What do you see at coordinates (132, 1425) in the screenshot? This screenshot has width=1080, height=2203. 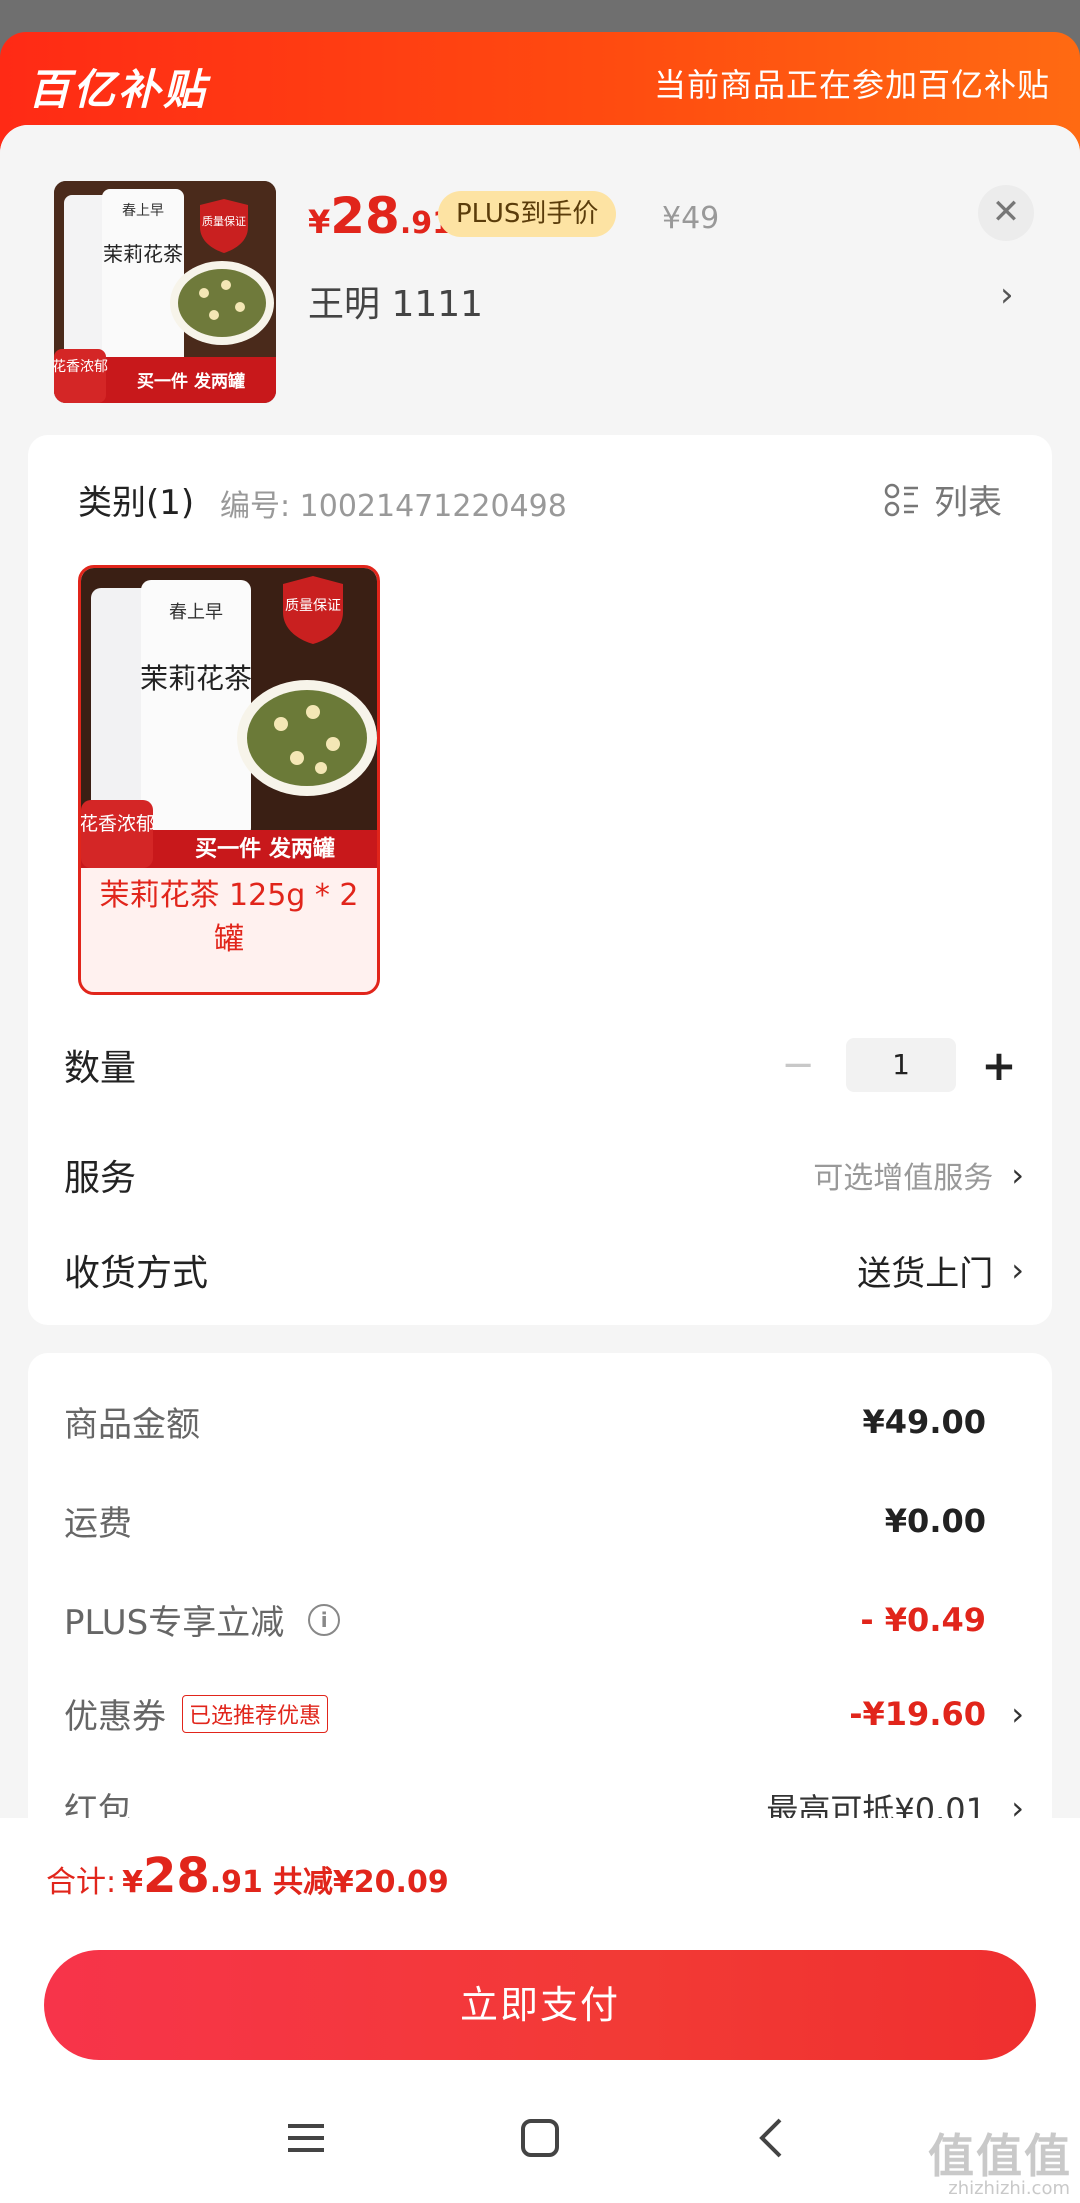 I see `goods-amount-label: 商品金额` at bounding box center [132, 1425].